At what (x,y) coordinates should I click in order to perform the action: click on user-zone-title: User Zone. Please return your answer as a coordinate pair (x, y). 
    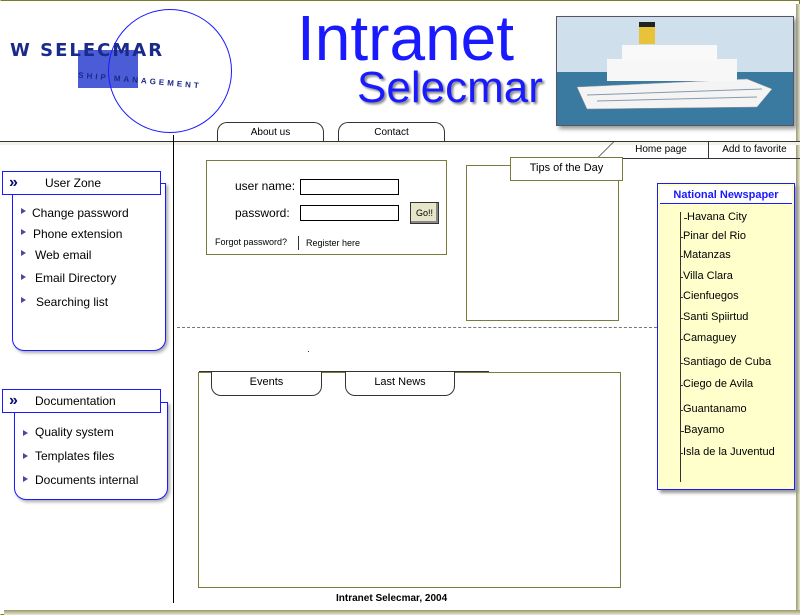
    Looking at the image, I should click on (73, 183).